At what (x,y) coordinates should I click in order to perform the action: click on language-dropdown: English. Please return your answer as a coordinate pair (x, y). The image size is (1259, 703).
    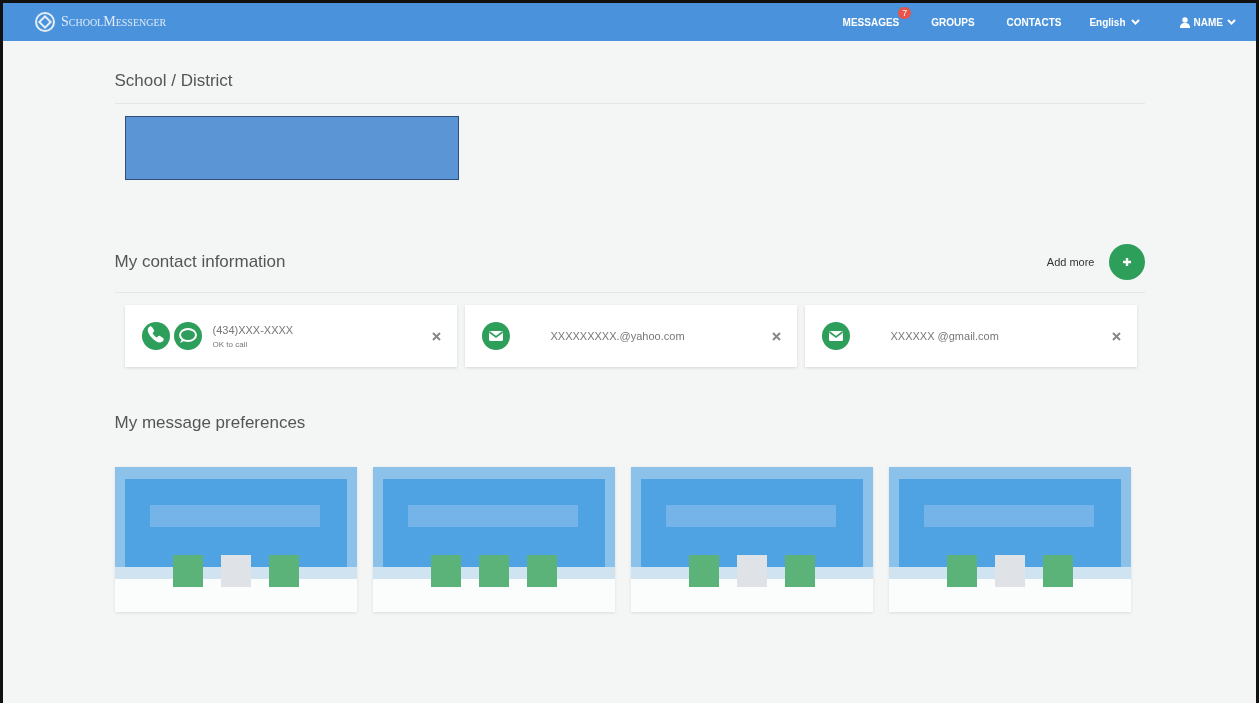
    Looking at the image, I should click on (1107, 22).